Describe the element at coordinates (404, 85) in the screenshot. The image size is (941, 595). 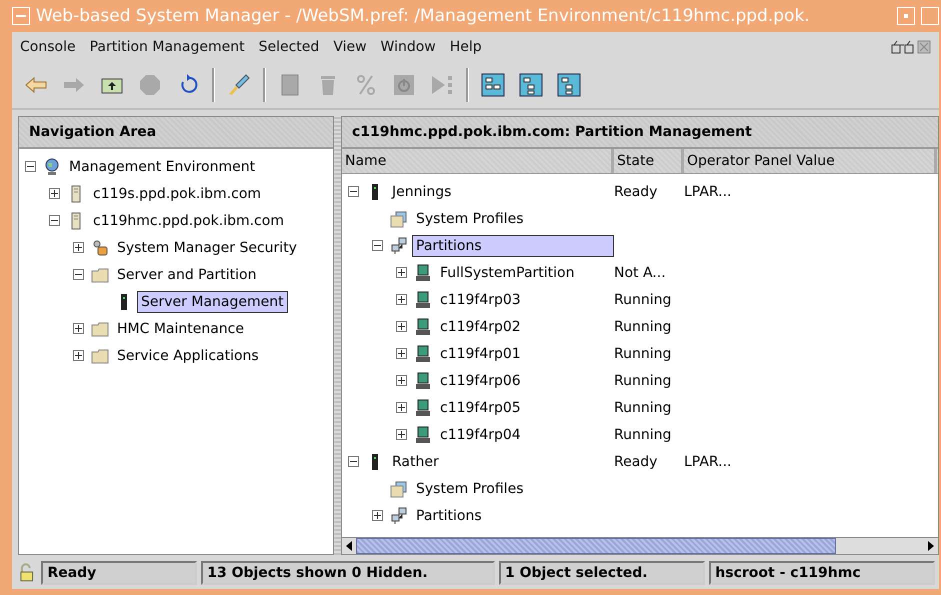
I see `power-icon` at that location.